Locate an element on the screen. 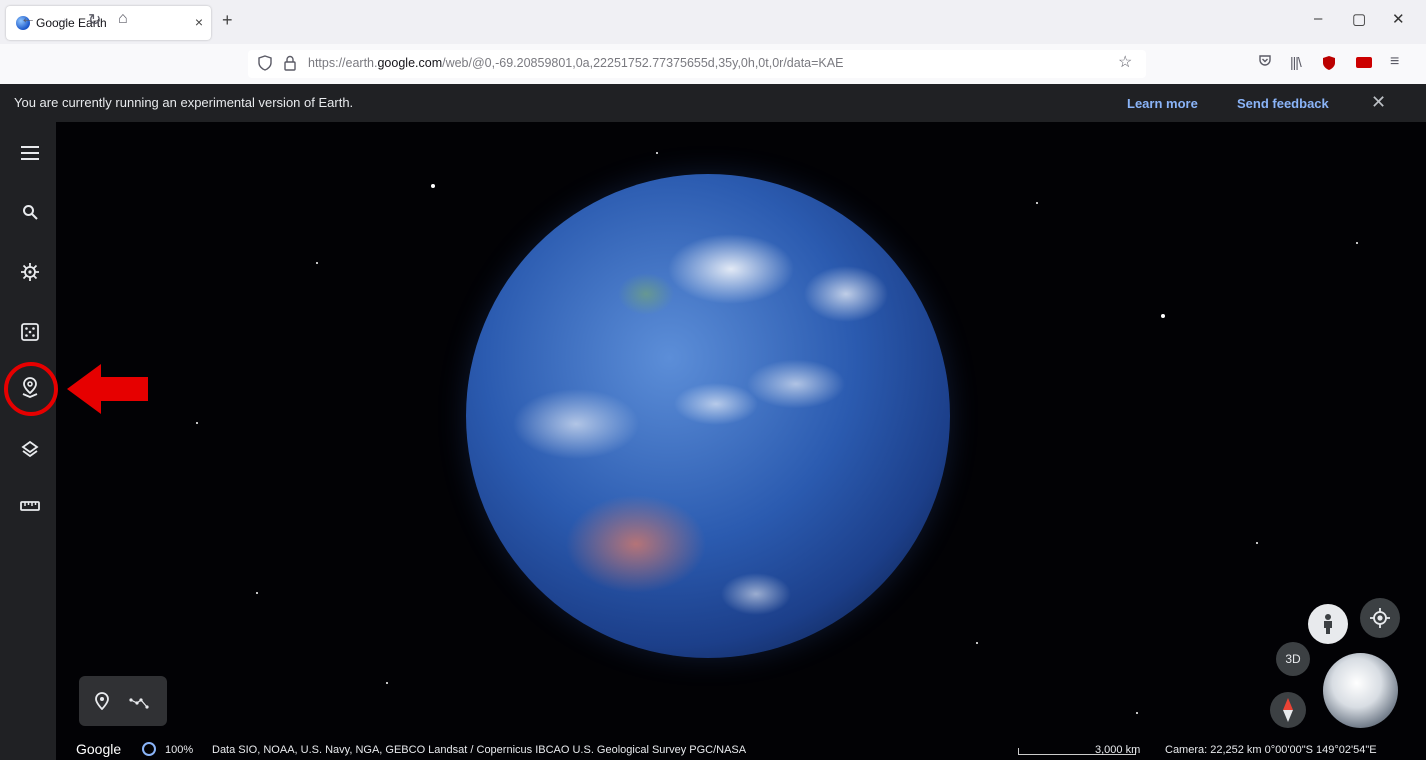 This screenshot has width=1426, height=760. pocket-icon is located at coordinates (1265, 62).